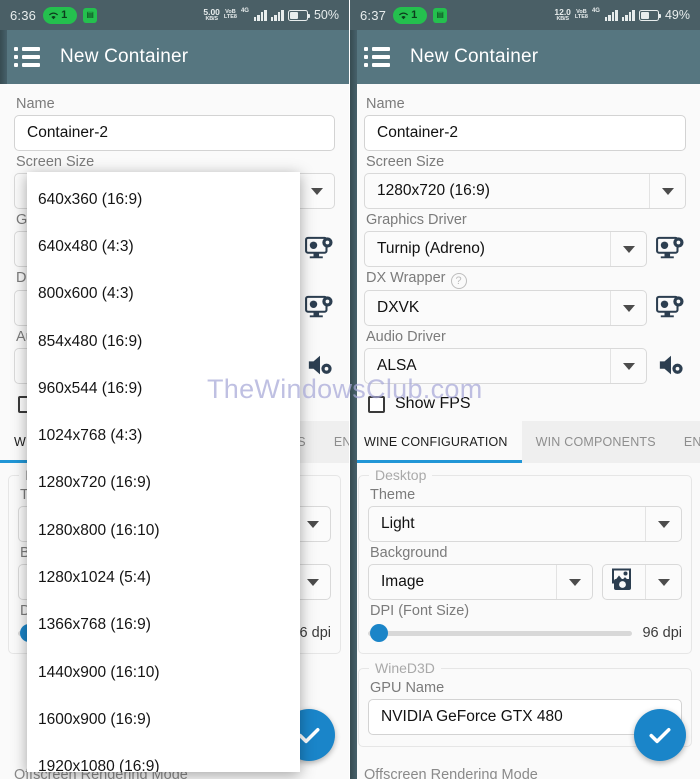  Describe the element at coordinates (480, 582) in the screenshot. I see `background-select: Image` at that location.